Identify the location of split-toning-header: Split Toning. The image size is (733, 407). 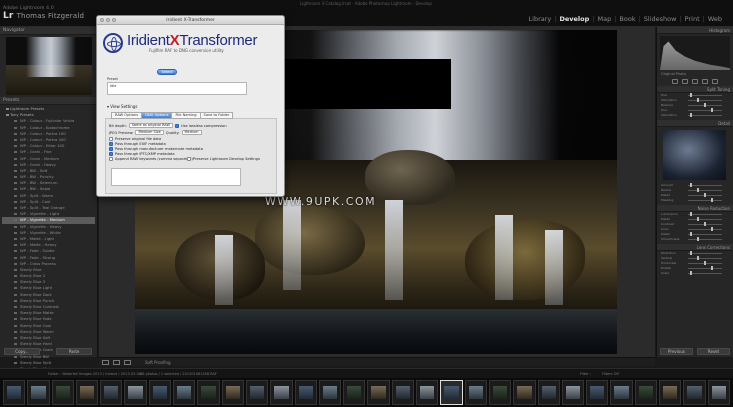
(695, 89).